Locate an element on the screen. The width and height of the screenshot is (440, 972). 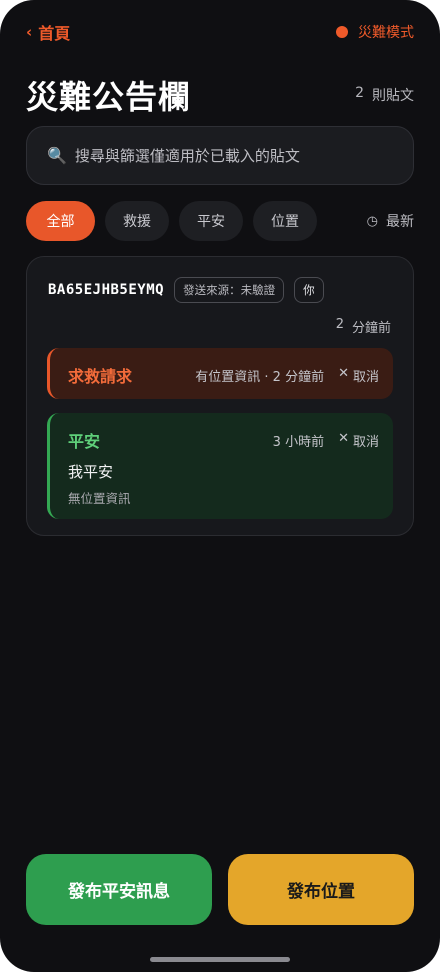
search-input is located at coordinates (234, 155).